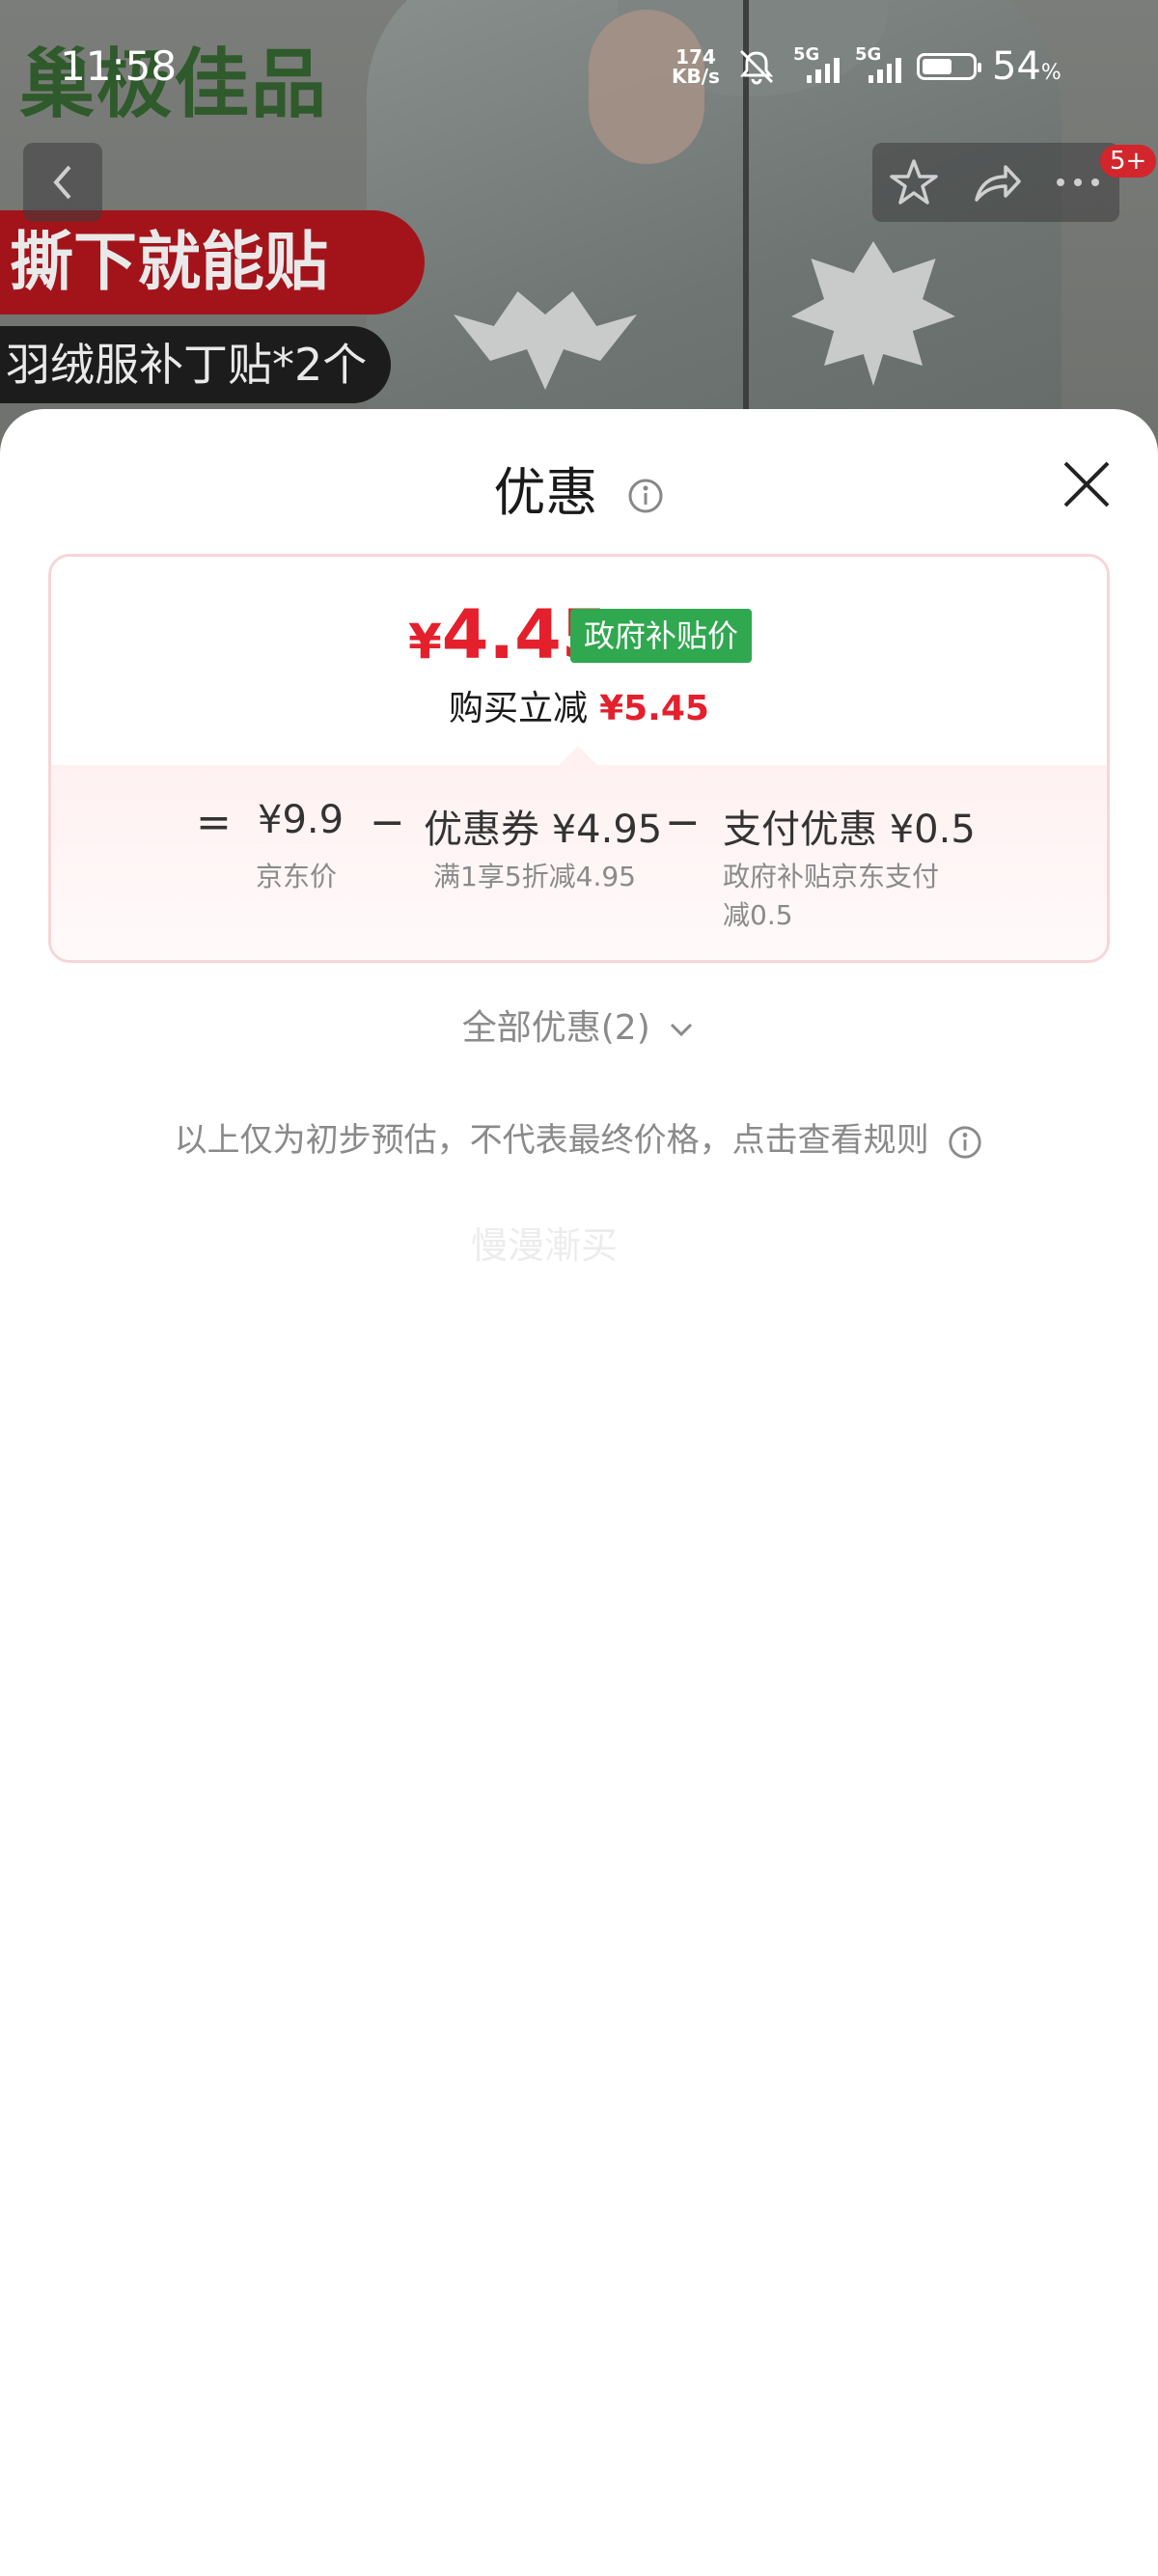 This screenshot has width=1158, height=2576. I want to click on jd-price-value: ¥9.9, so click(301, 820).